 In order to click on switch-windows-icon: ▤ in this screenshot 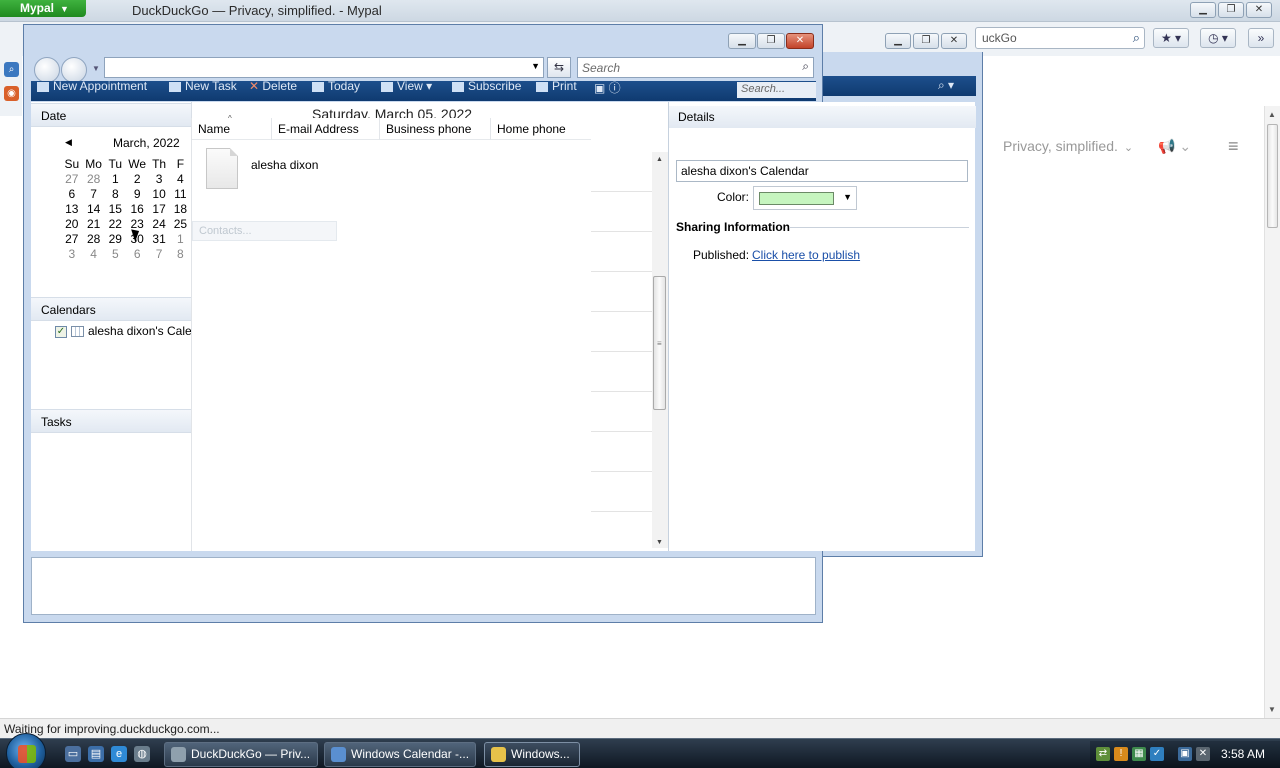, I will do `click(96, 754)`.